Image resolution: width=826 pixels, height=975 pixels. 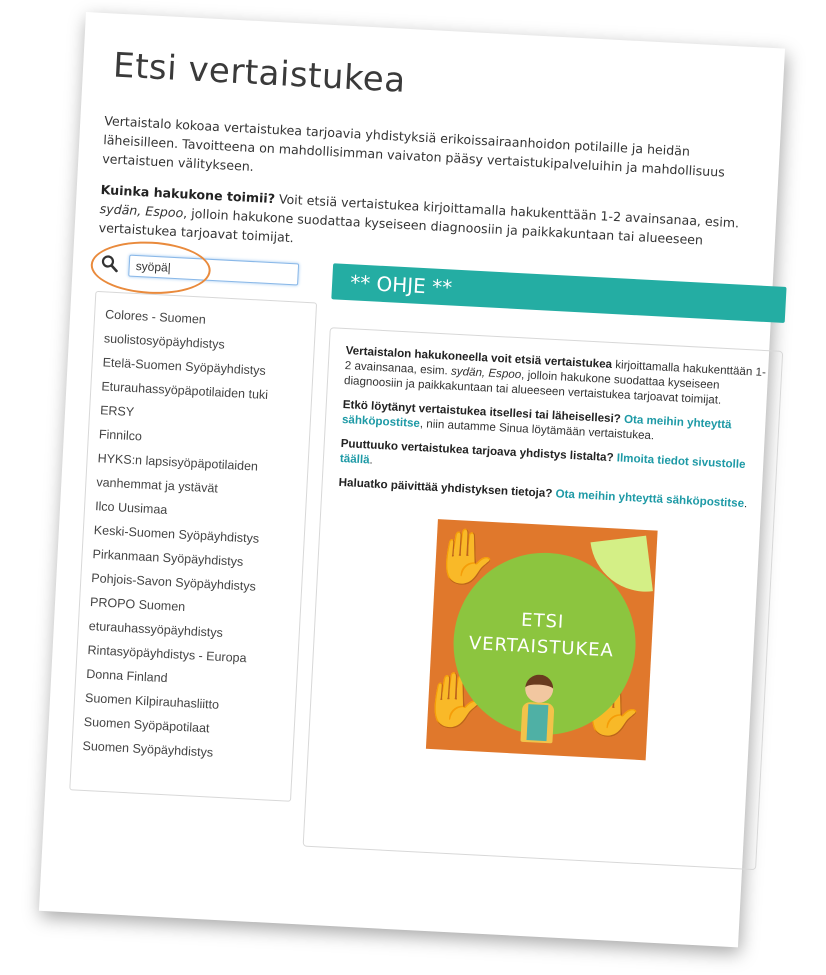 I want to click on ohje-p3-text: ., so click(x=371, y=460).